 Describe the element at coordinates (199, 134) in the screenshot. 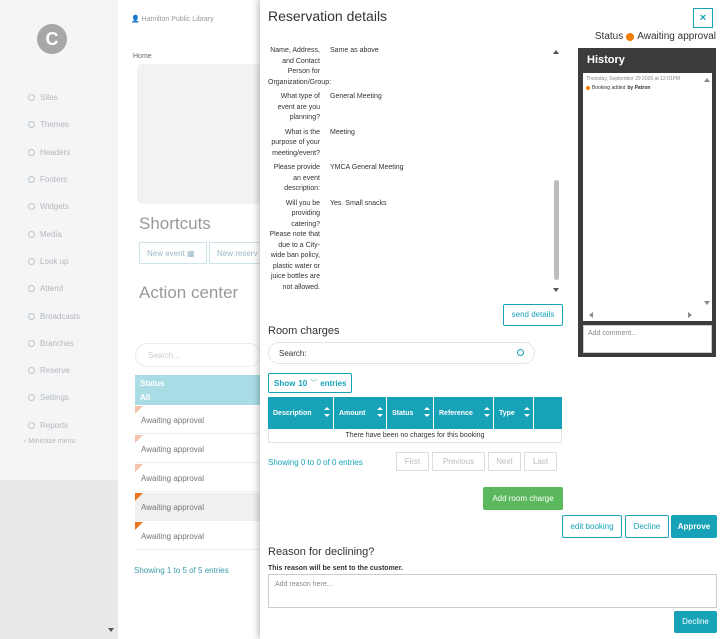

I see `hero-card` at that location.